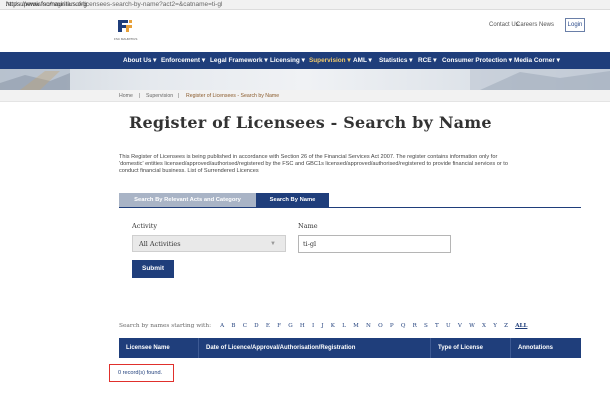 Image resolution: width=610 pixels, height=404 pixels. What do you see at coordinates (575, 25) in the screenshot?
I see `login-button: Login` at bounding box center [575, 25].